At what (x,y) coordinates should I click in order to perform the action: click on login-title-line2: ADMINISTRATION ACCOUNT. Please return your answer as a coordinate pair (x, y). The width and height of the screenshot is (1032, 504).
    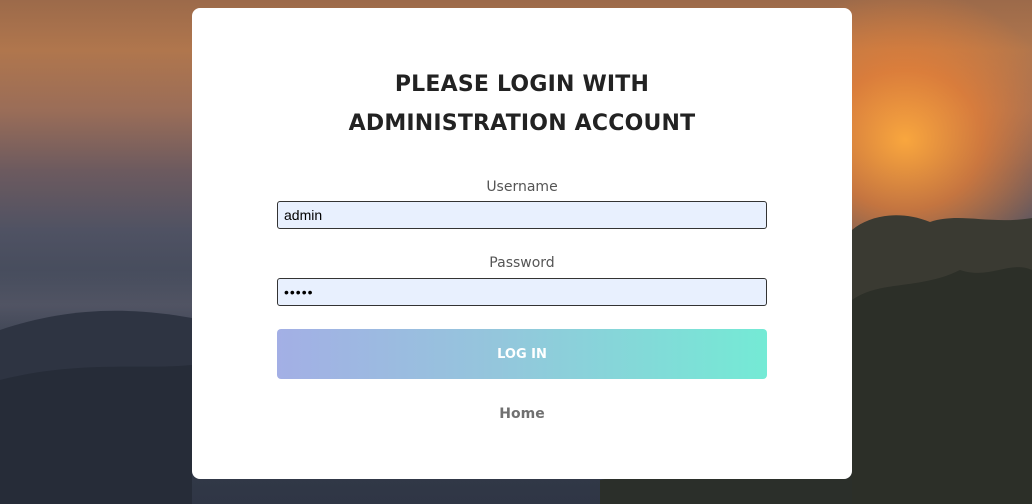
    Looking at the image, I should click on (522, 123).